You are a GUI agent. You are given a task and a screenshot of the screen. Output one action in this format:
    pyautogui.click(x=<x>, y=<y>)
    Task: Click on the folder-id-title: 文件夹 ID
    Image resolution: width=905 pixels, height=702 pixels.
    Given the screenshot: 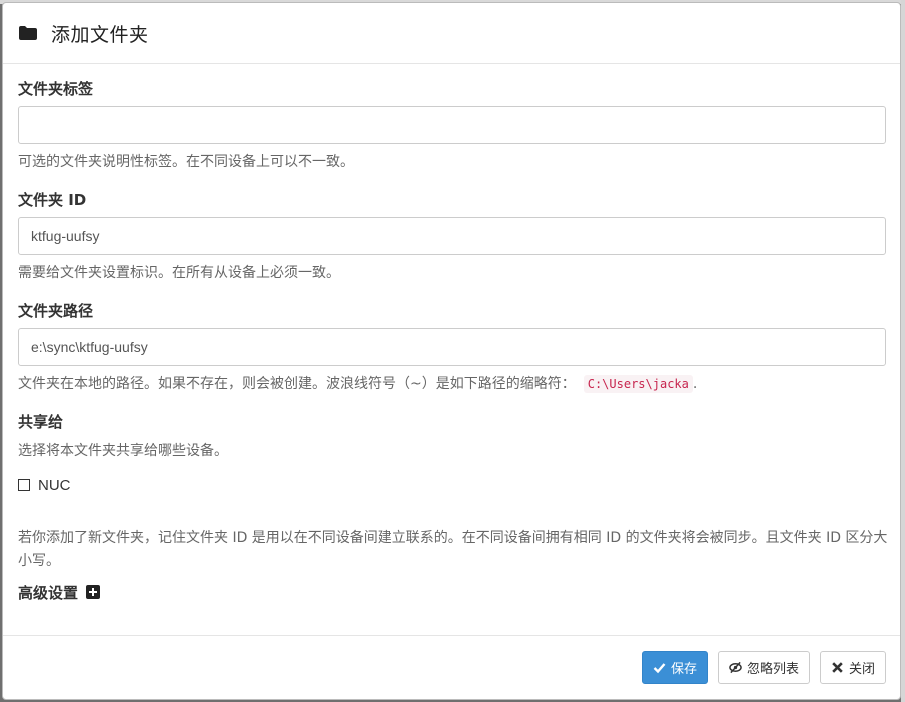 What is the action you would take?
    pyautogui.click(x=52, y=200)
    